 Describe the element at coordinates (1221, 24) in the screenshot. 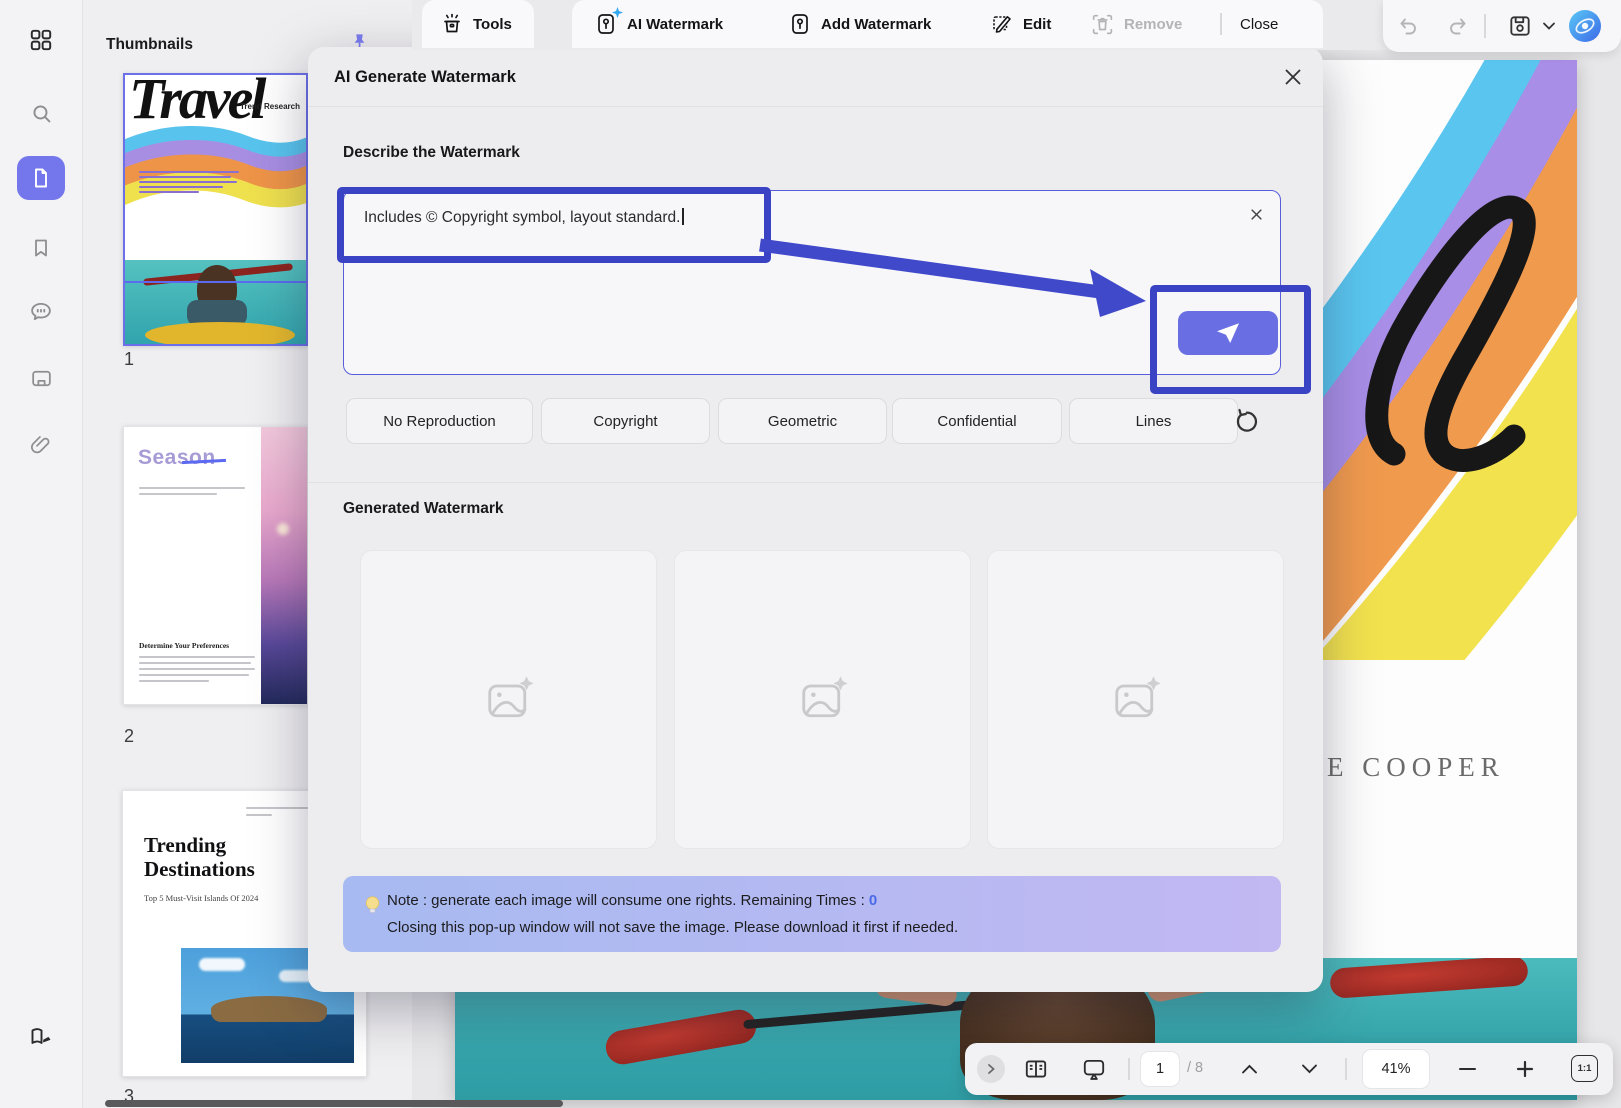

I see `tab-divider` at that location.